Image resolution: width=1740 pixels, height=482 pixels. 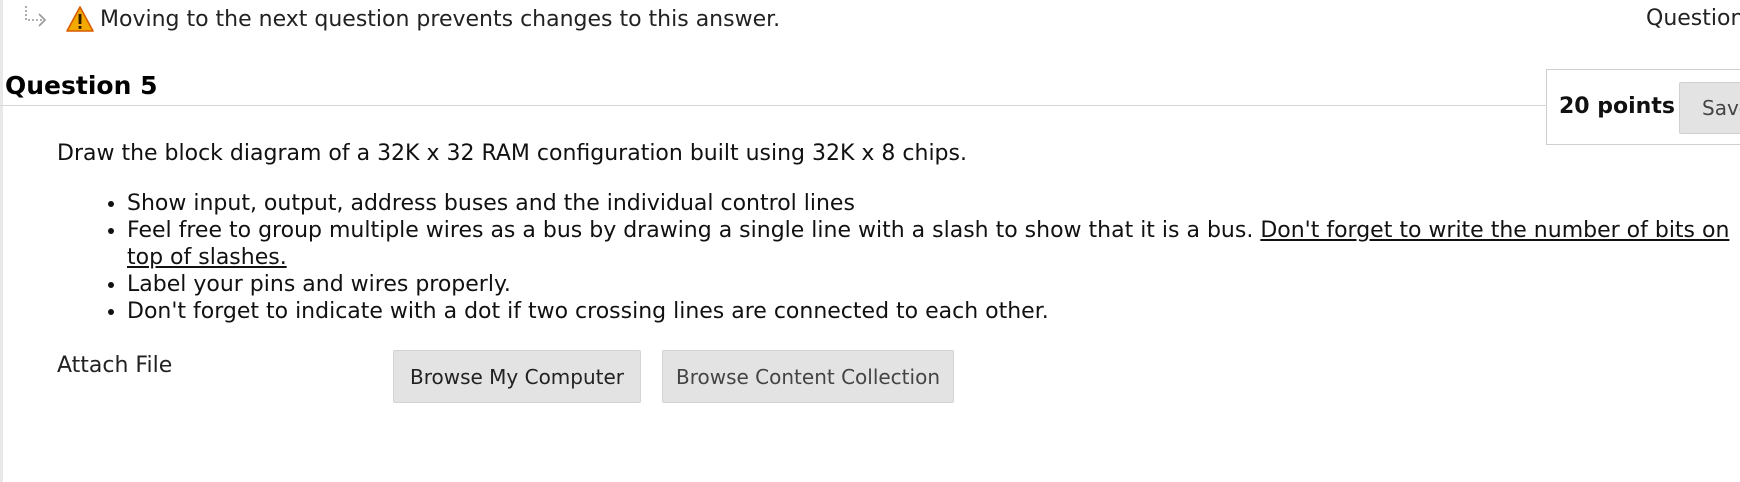 What do you see at coordinates (80, 19) in the screenshot?
I see `warning-triangle-icon` at bounding box center [80, 19].